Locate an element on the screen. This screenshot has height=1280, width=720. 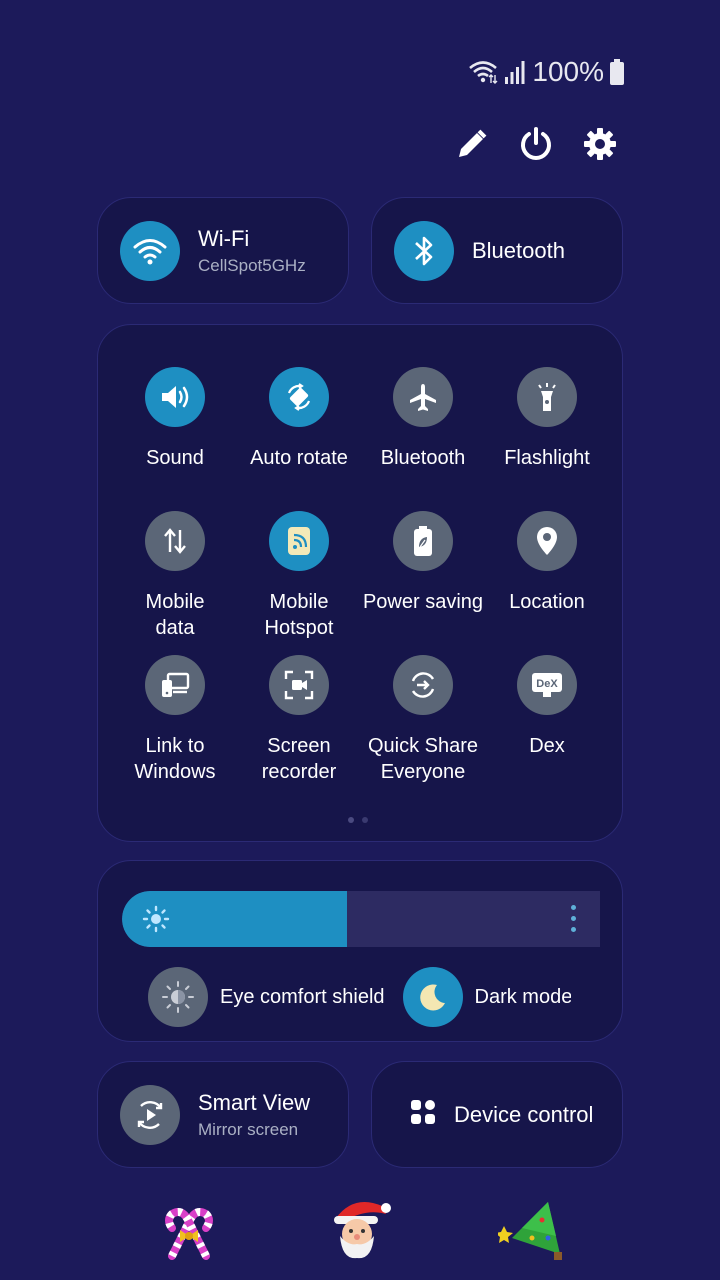
tile-location-label: Location is located at coordinates (547, 602).